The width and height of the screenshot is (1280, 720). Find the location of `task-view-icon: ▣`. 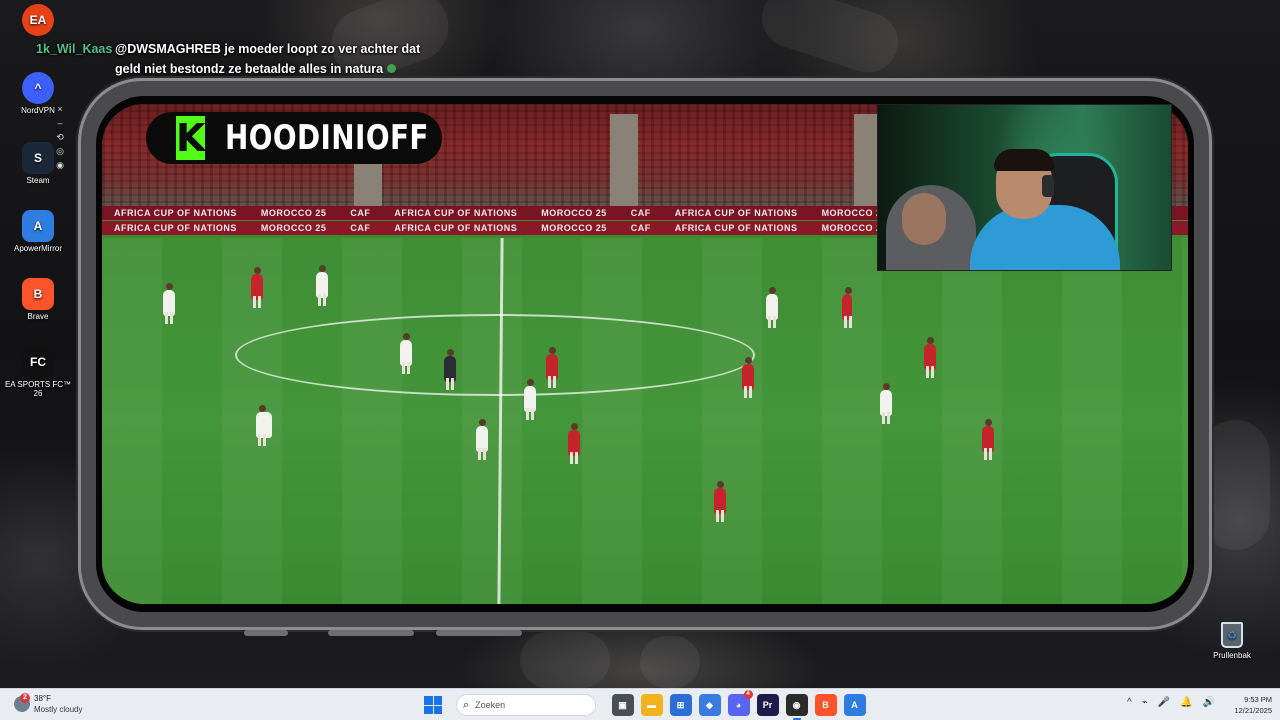

task-view-icon: ▣ is located at coordinates (622, 705).